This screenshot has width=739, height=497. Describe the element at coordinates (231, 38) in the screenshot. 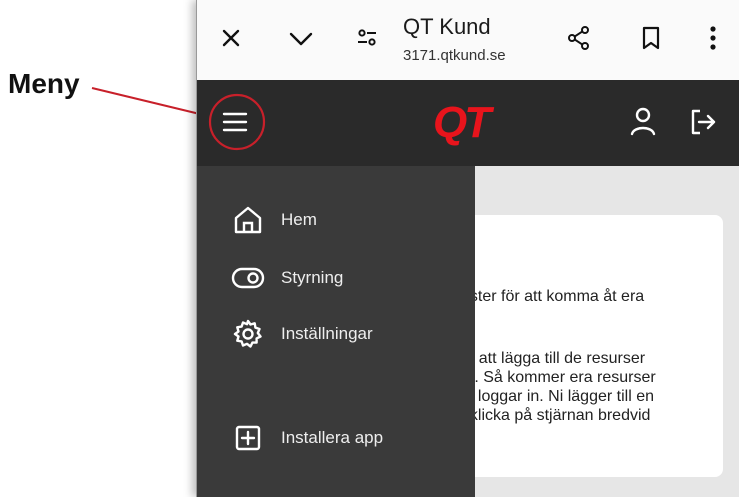

I see `close-icon` at that location.